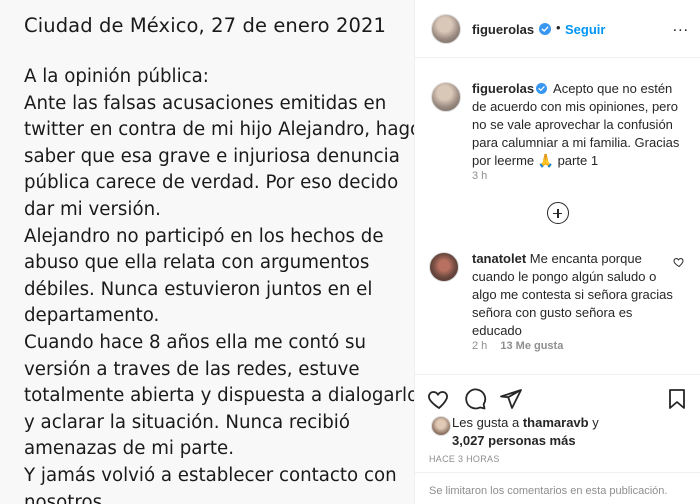 The image size is (700, 504). What do you see at coordinates (92, 209) in the screenshot?
I see `letter-line: dar mi versión.` at bounding box center [92, 209].